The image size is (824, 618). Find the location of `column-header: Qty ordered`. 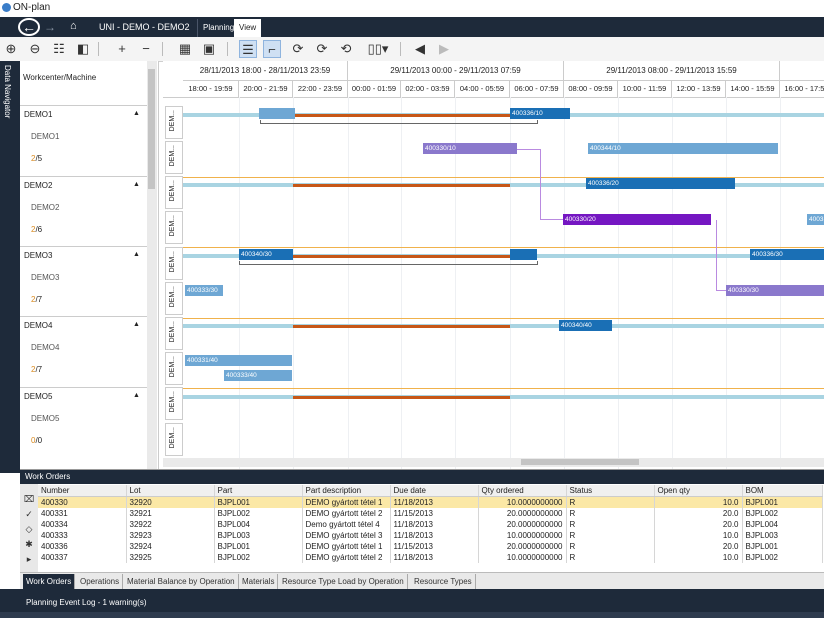

column-header: Qty ordered is located at coordinates (522, 491).